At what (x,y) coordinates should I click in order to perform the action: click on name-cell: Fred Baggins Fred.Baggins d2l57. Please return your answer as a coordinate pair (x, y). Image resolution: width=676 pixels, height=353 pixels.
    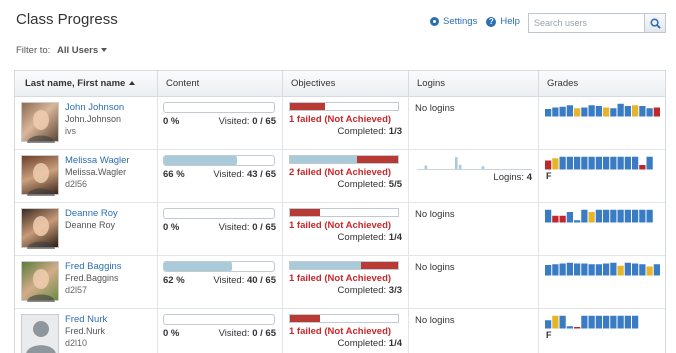
    Looking at the image, I should click on (86, 282).